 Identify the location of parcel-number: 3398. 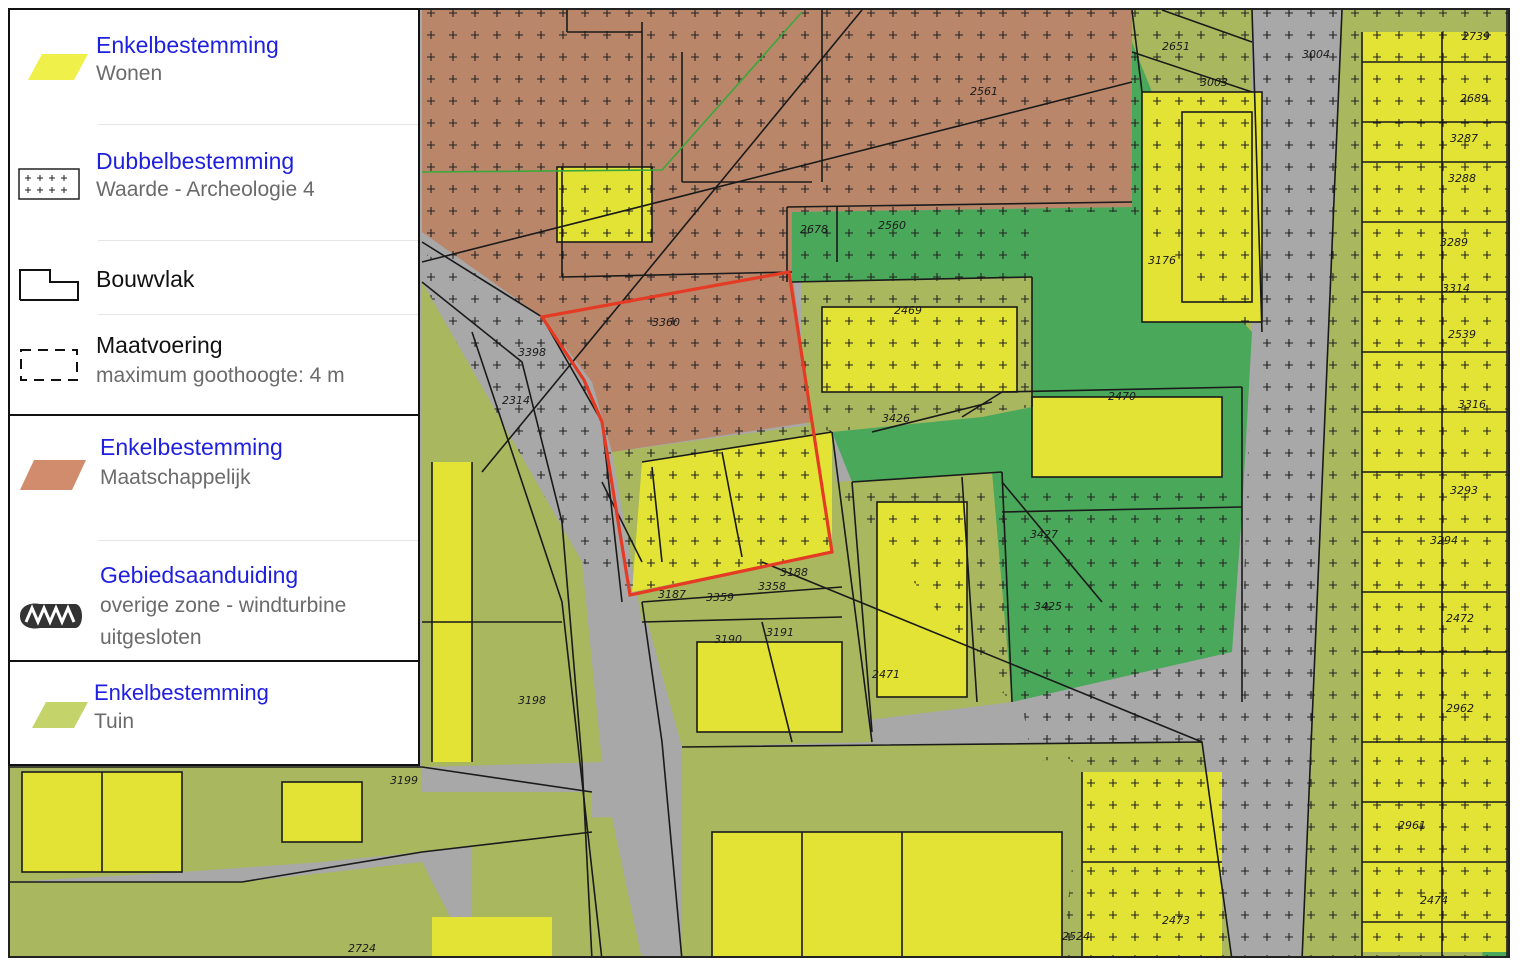
(532, 352).